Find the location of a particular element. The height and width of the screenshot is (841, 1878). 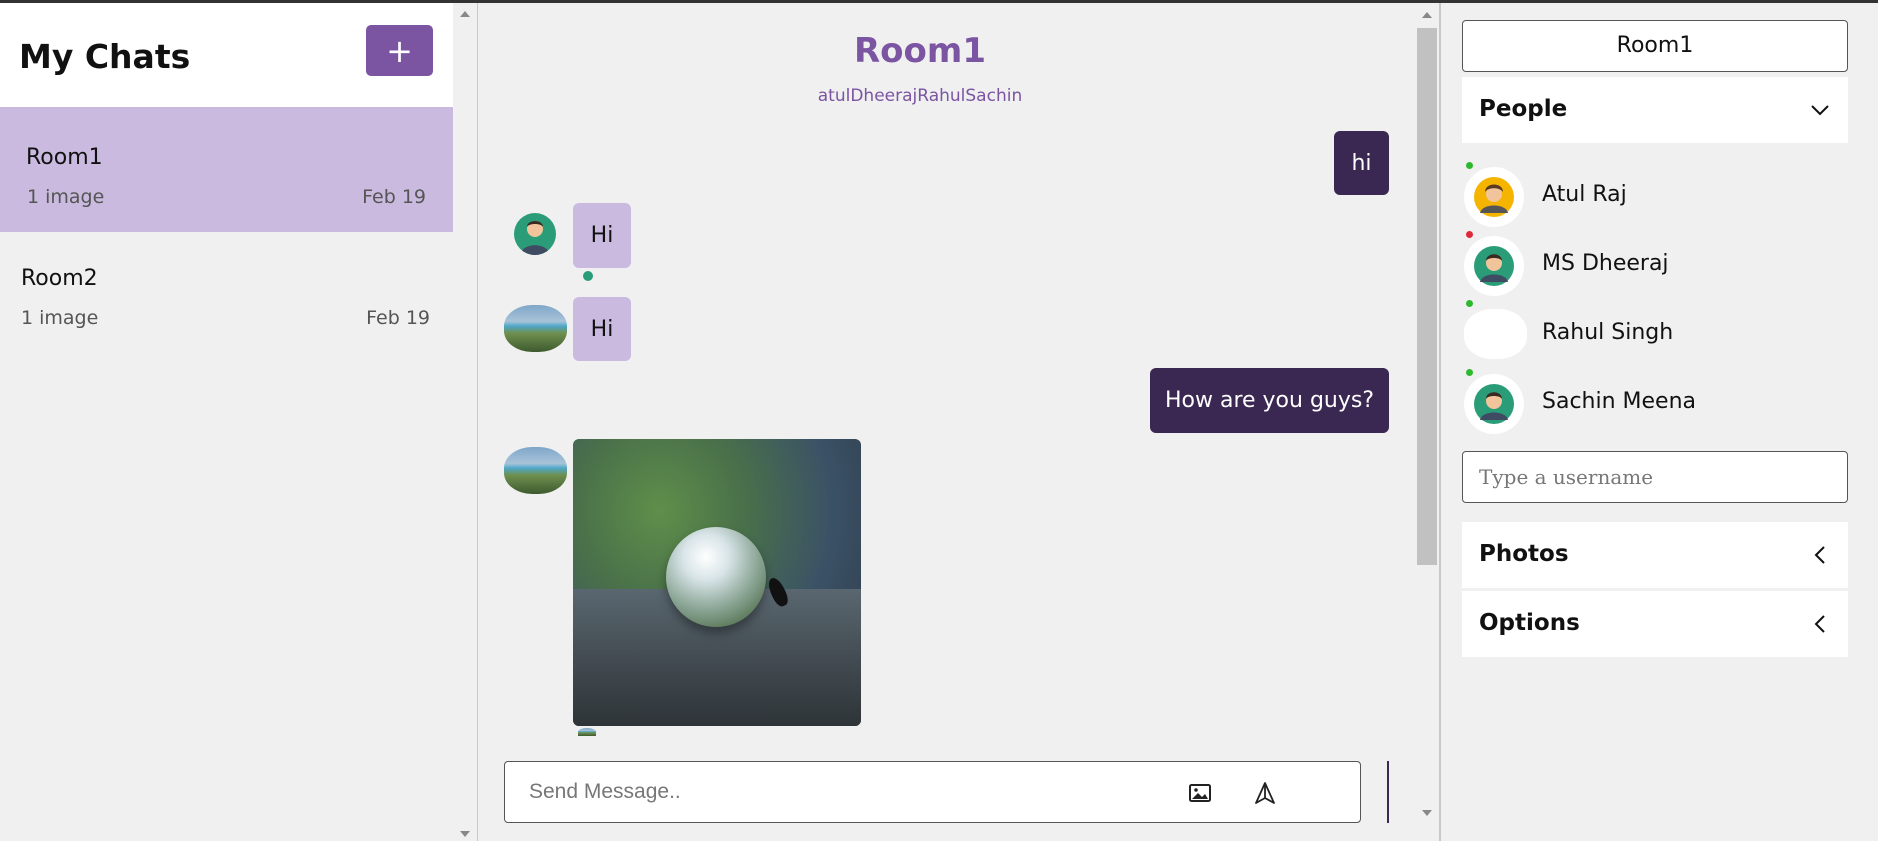

message-input is located at coordinates (829, 792).